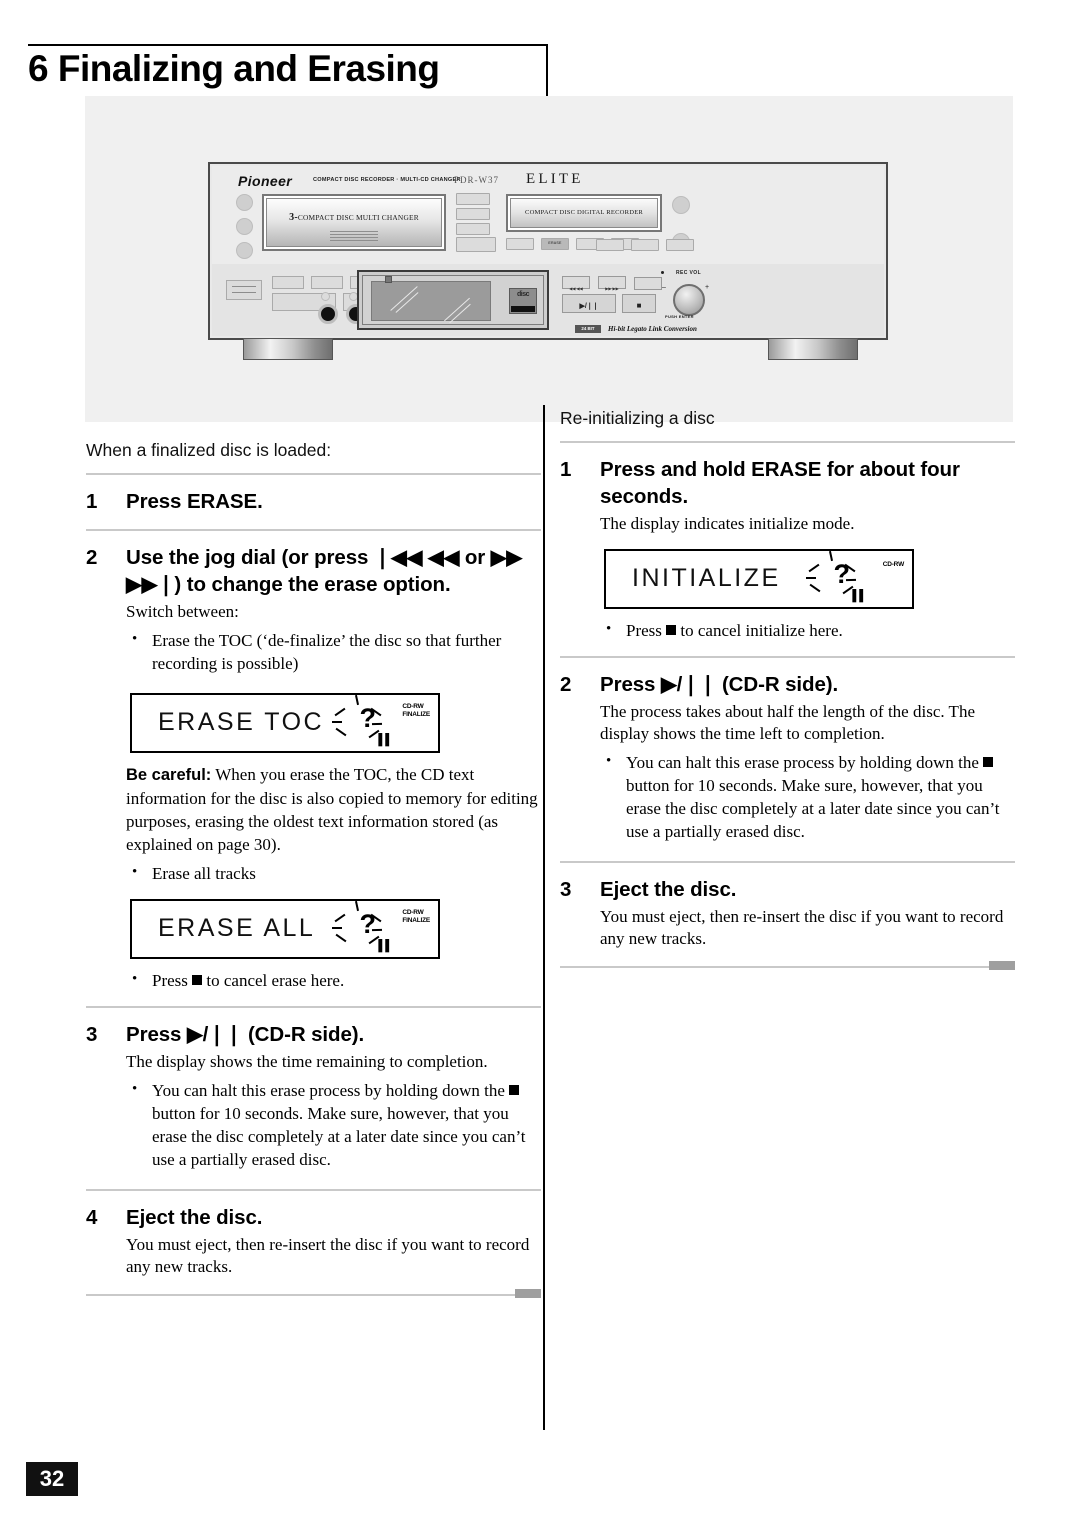 The image size is (1080, 1526). I want to click on lcd-display-erase-toc: ERASE TOC ? ▌▌ CD-RW FINALIZE, so click(285, 723).